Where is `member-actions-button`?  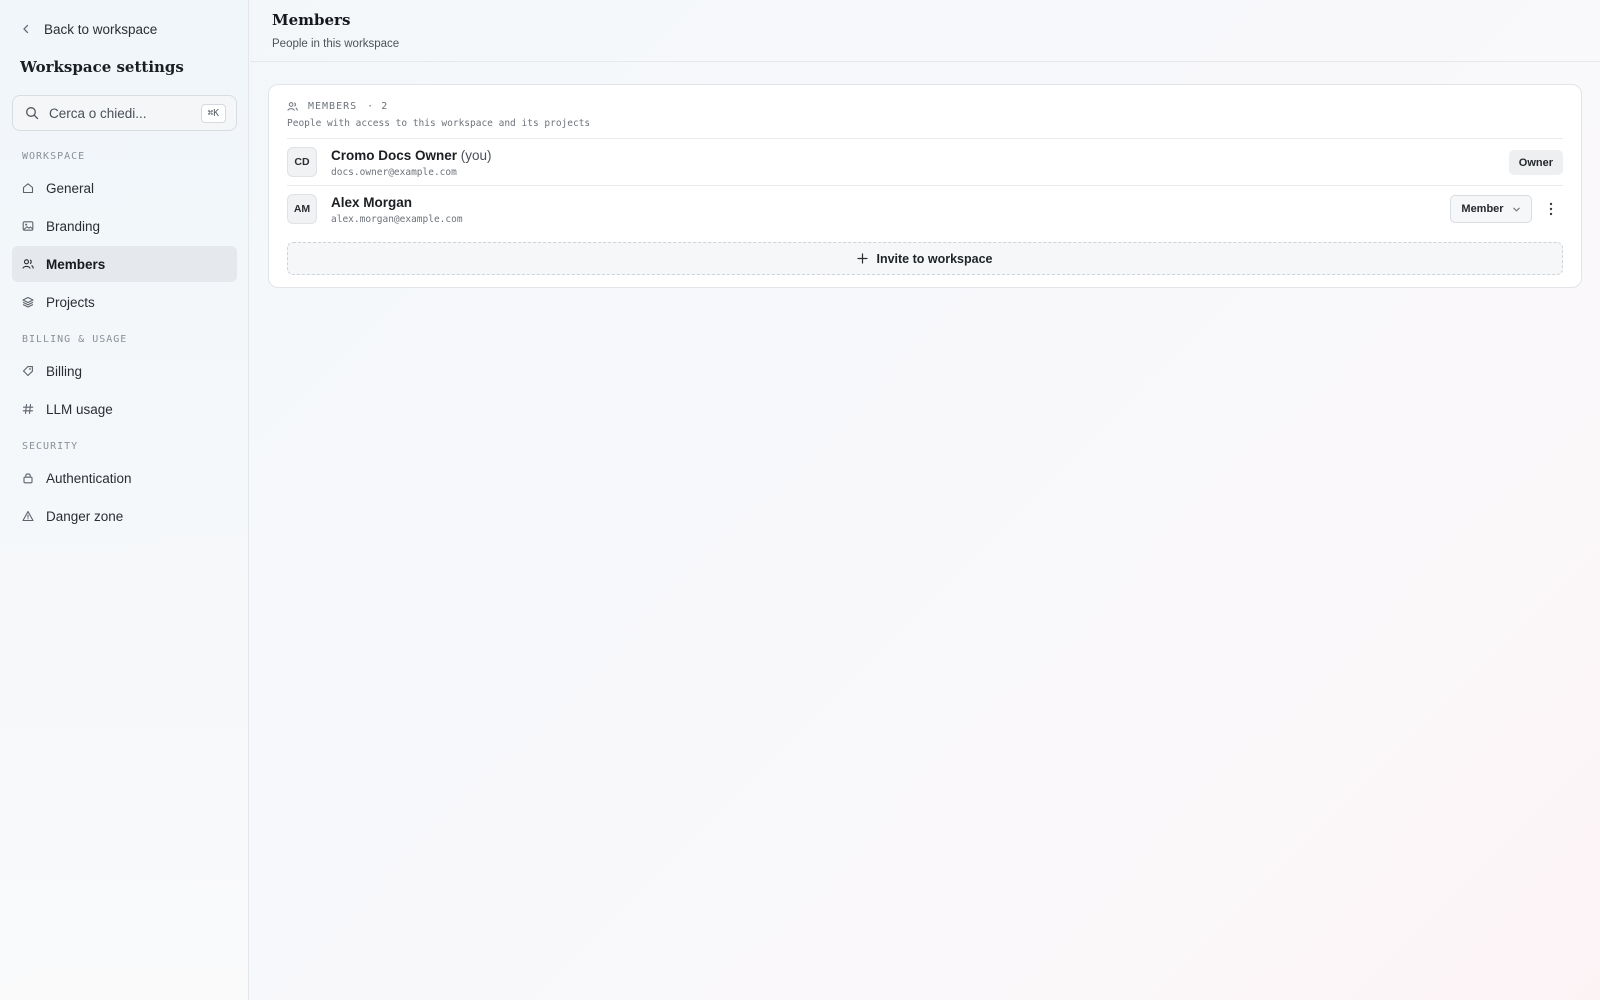 member-actions-button is located at coordinates (1551, 209).